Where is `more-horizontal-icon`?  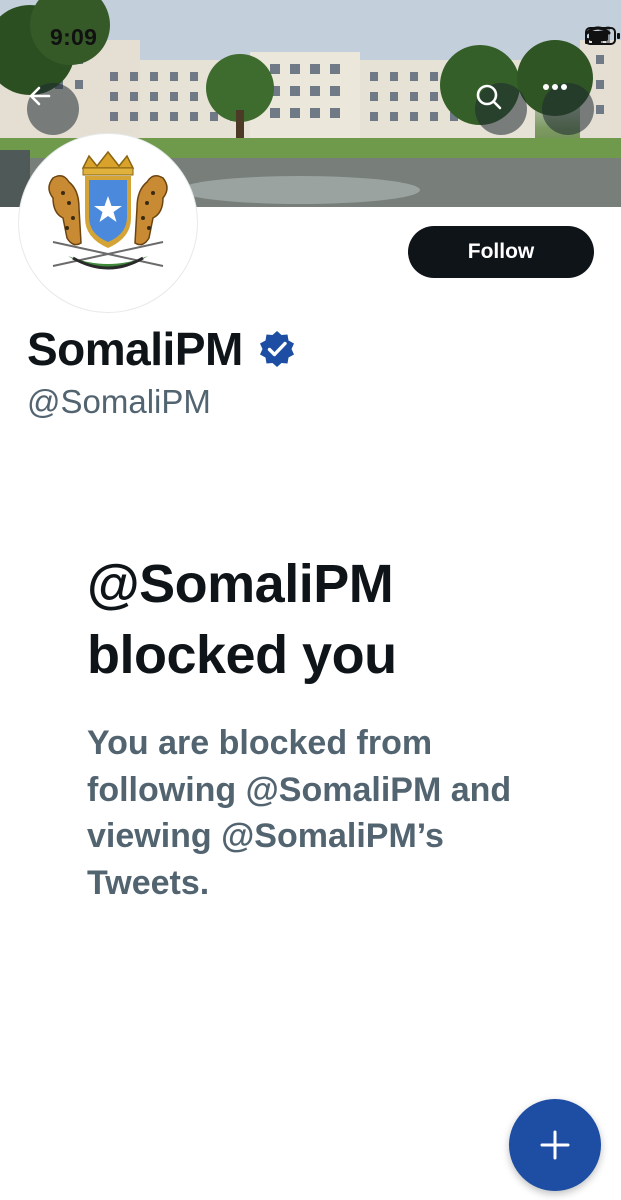 more-horizontal-icon is located at coordinates (555, 87).